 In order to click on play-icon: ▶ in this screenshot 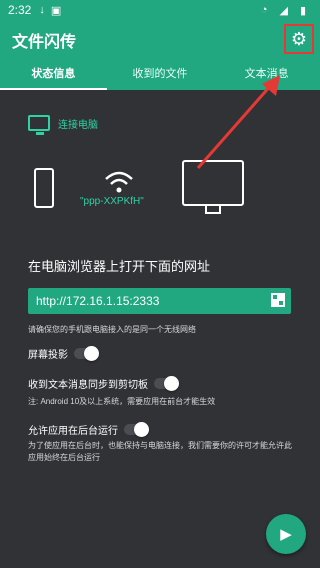, I will do `click(286, 534)`.